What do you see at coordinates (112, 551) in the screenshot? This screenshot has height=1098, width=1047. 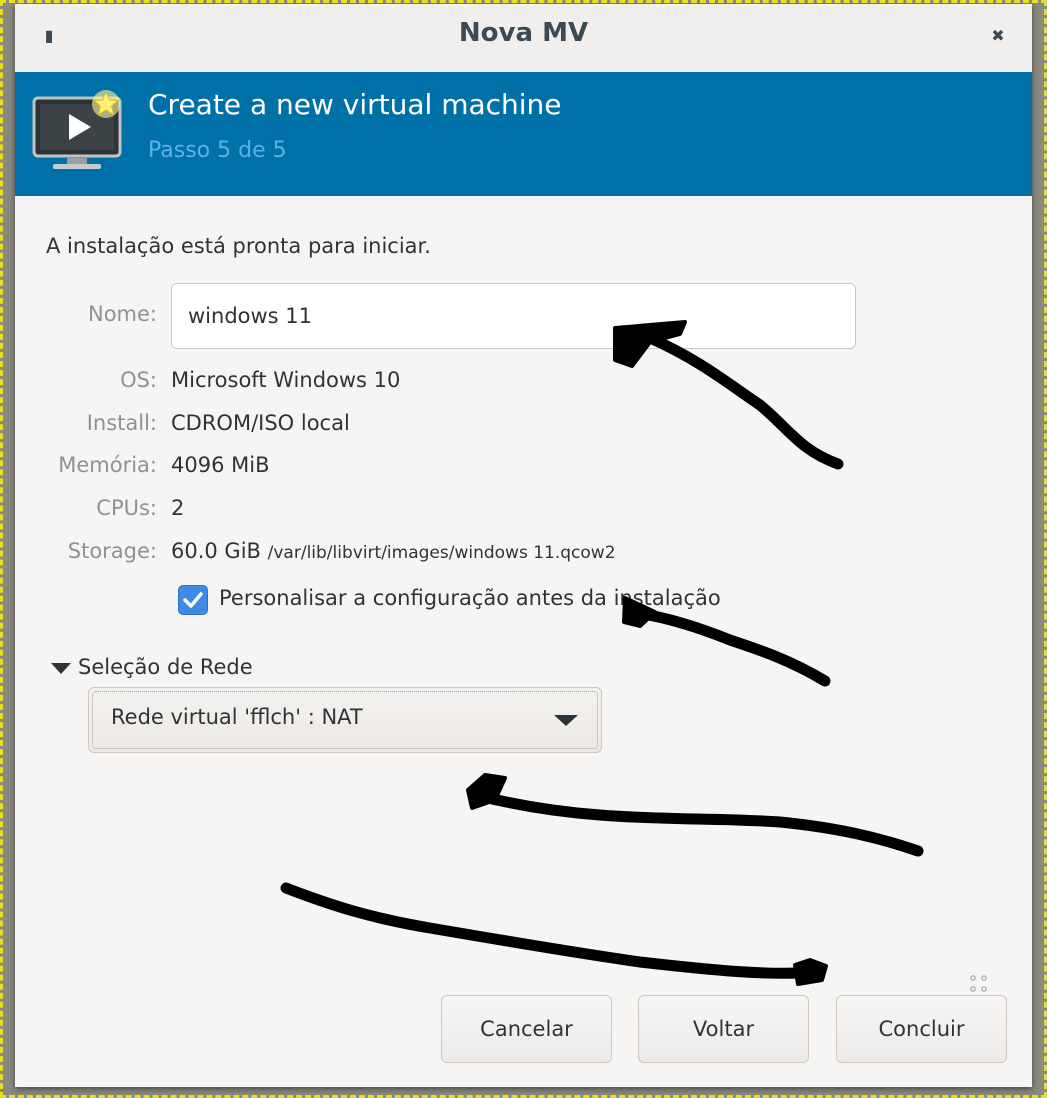 I see `storage-label: Storage:` at bounding box center [112, 551].